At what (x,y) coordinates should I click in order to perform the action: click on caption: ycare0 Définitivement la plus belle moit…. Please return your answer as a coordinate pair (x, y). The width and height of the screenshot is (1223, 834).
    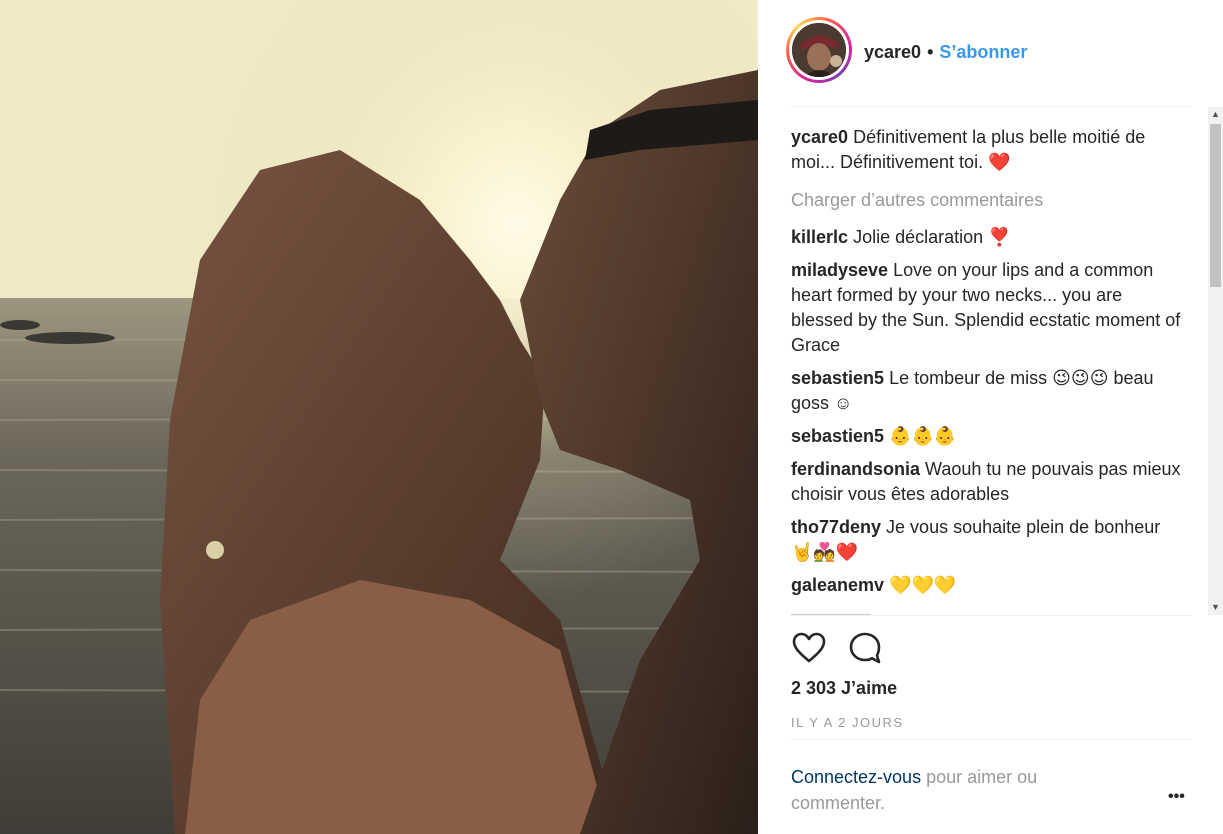
    Looking at the image, I should click on (986, 150).